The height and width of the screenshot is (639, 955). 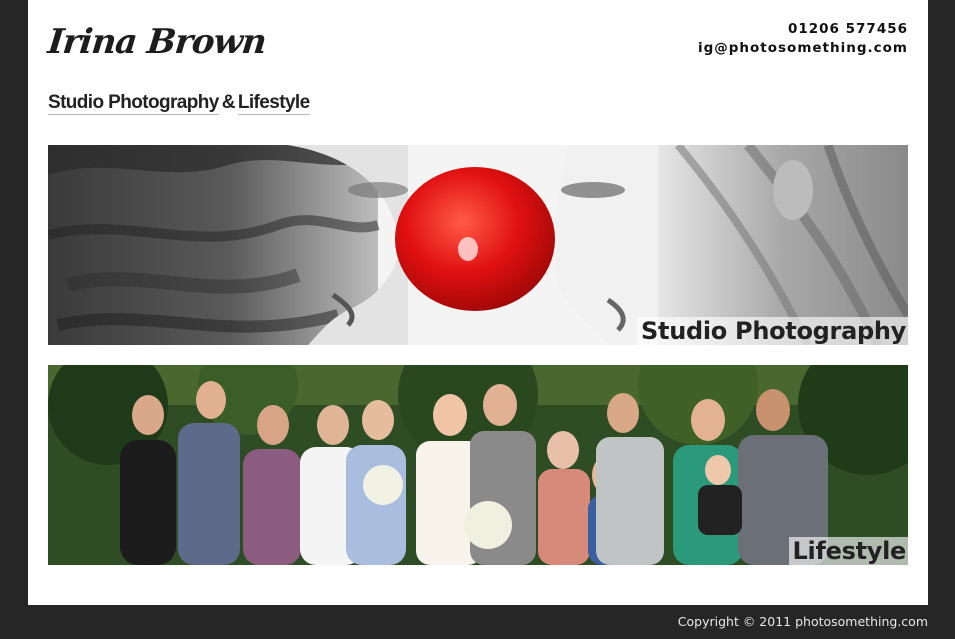 What do you see at coordinates (847, 29) in the screenshot?
I see `phone-number: 01206 577456` at bounding box center [847, 29].